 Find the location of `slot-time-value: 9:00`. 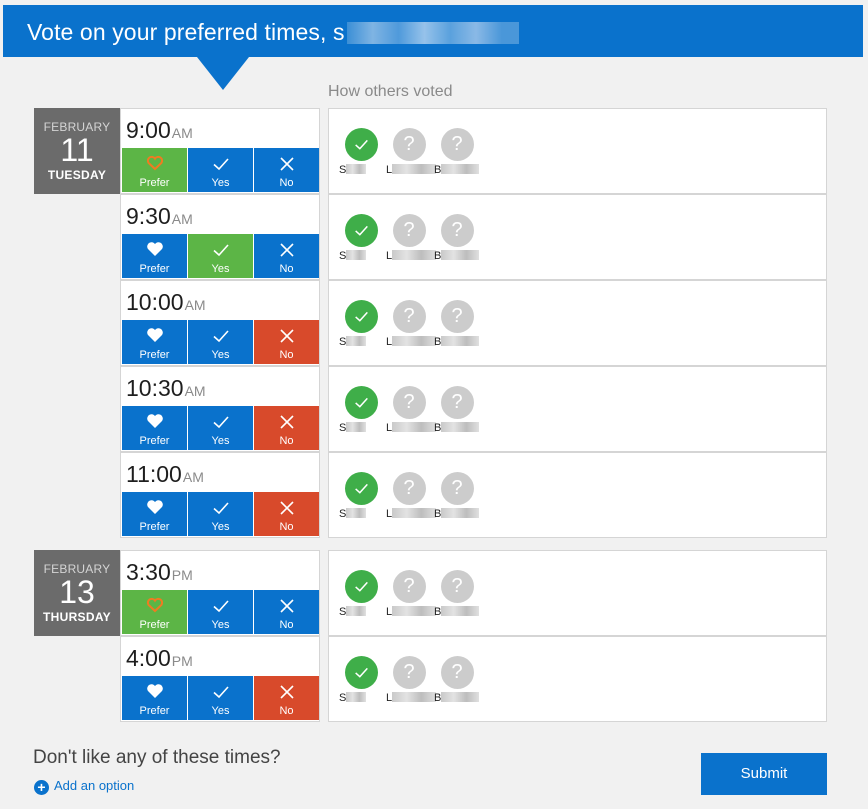

slot-time-value: 9:00 is located at coordinates (148, 130).